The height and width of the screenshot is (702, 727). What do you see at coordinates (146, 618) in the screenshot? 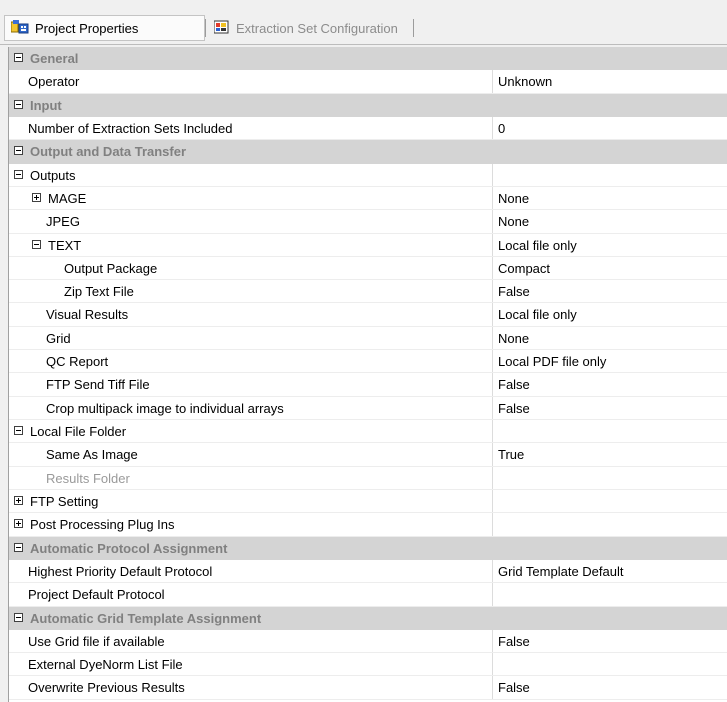
I see `category-label: Automatic Grid Template Assignment` at bounding box center [146, 618].